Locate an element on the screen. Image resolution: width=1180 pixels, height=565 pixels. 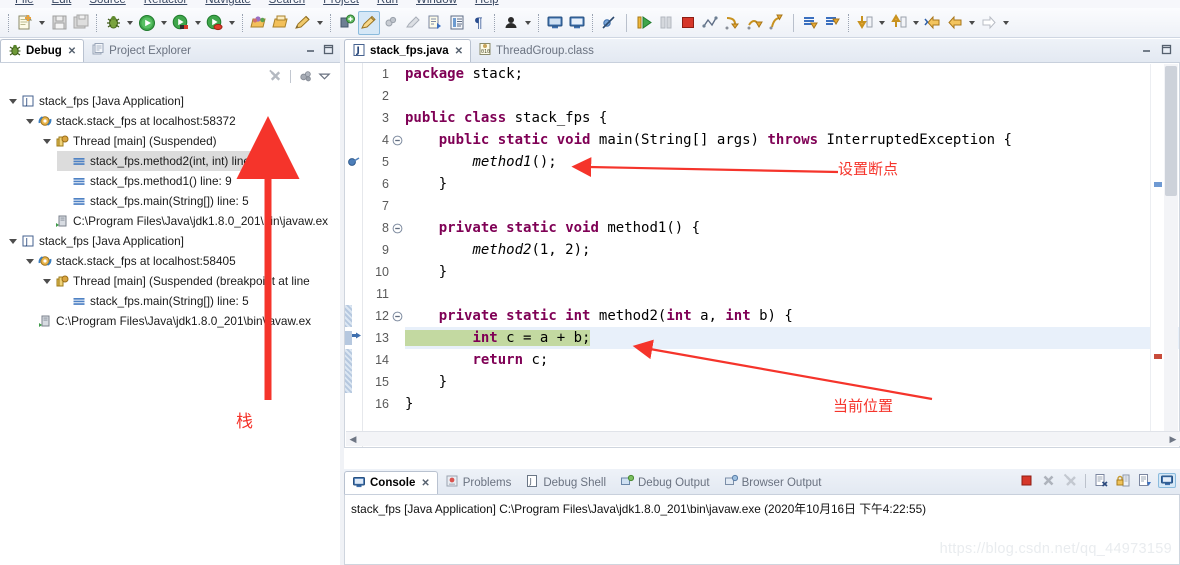
code-line: return c; is located at coordinates (792, 360).